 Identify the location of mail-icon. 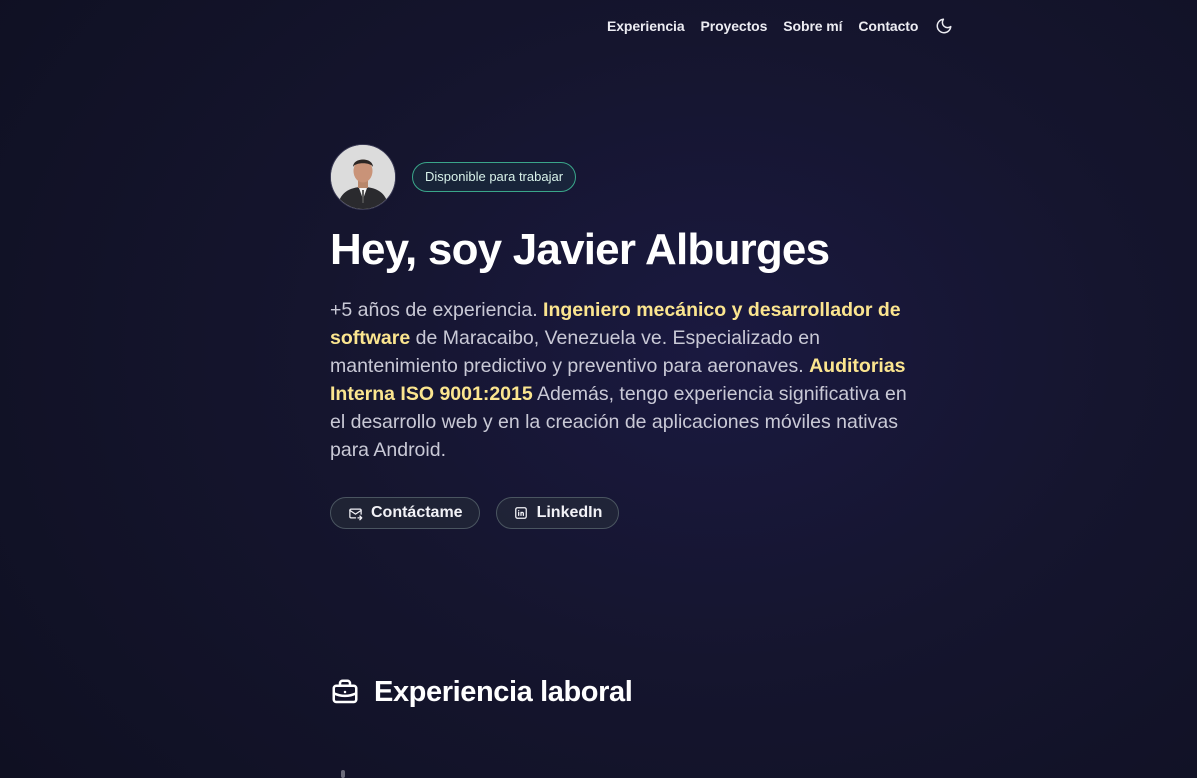
(355, 513).